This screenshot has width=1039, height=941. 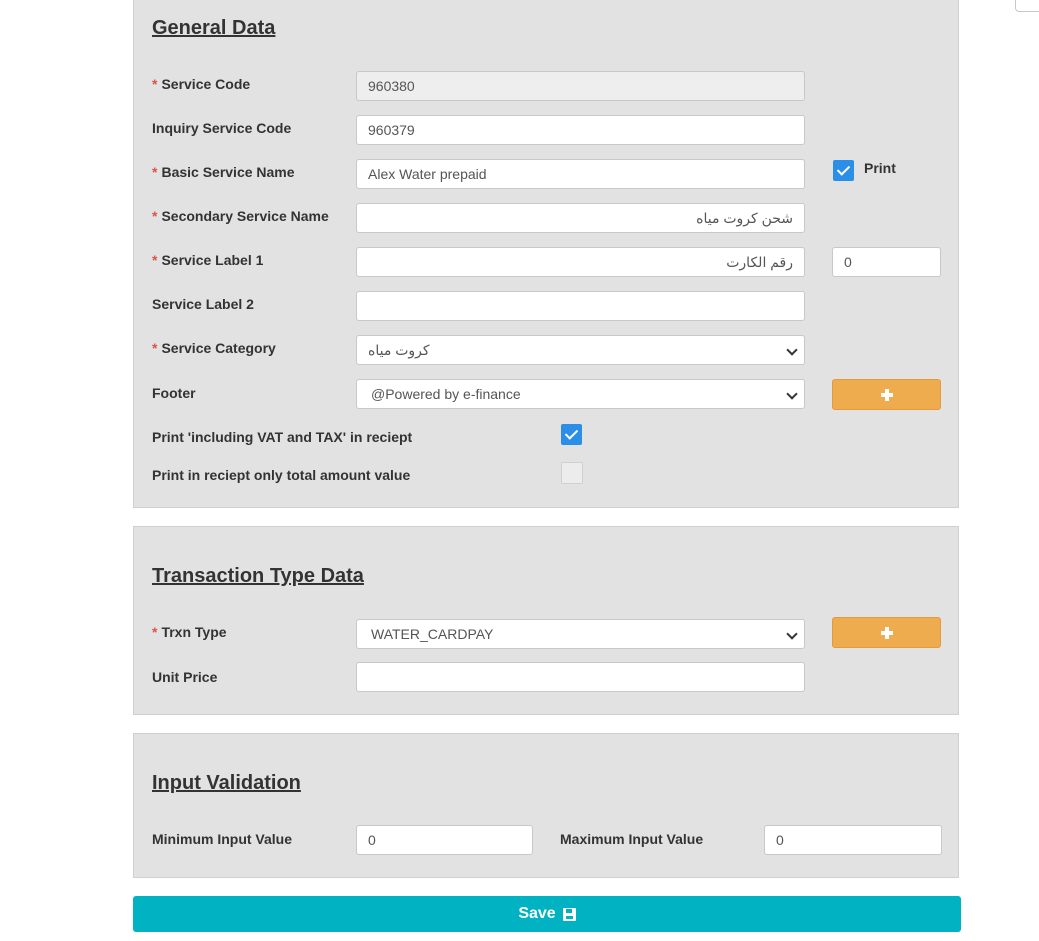 What do you see at coordinates (174, 393) in the screenshot?
I see `footer-label: Footer` at bounding box center [174, 393].